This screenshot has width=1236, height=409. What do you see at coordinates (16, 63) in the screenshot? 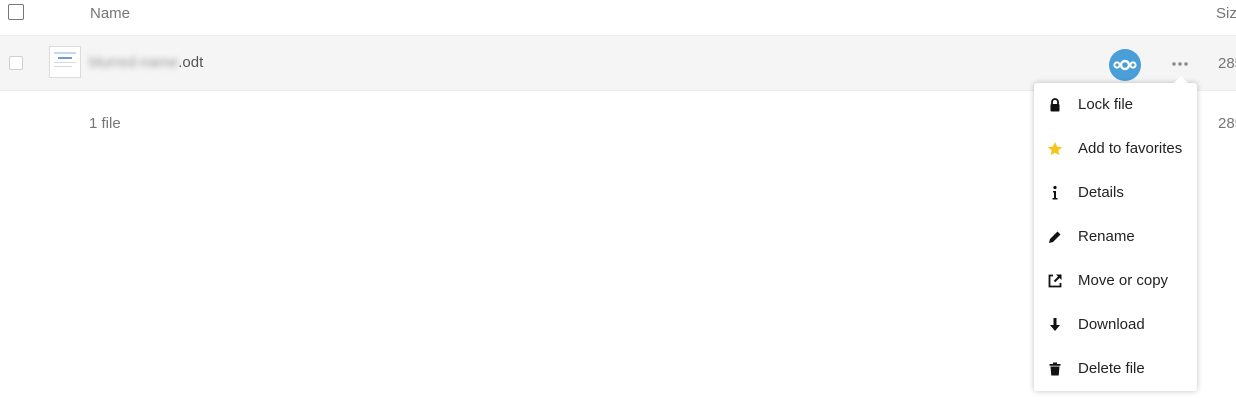
I see `file-row-checkbox` at bounding box center [16, 63].